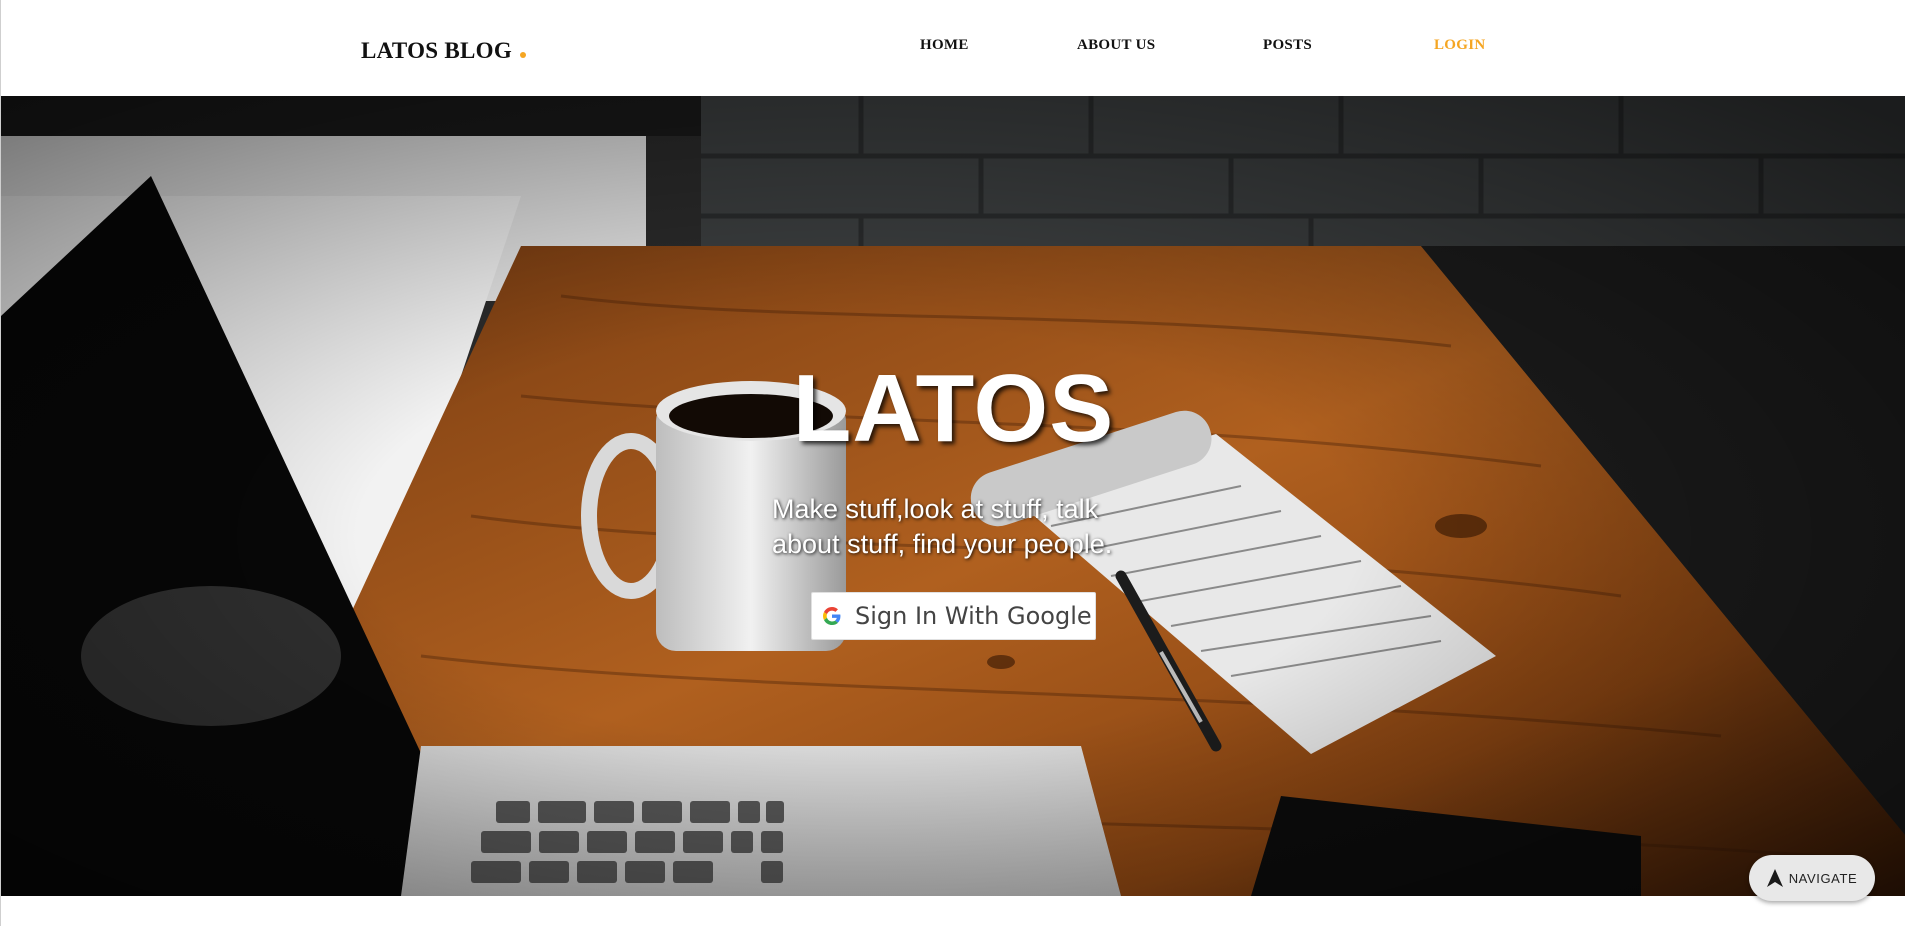 The image size is (1905, 926). I want to click on sign-in-with-google-button: Sign In With Google, so click(953, 616).